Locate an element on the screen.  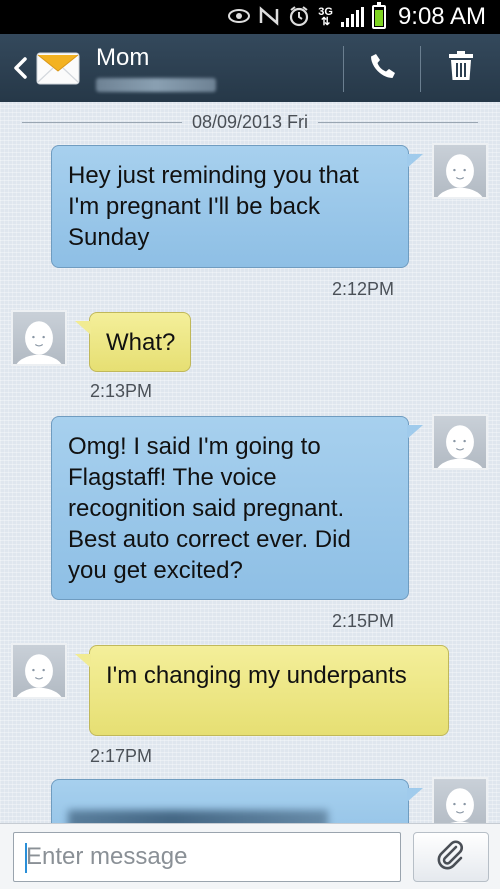
eye-icon is located at coordinates (239, 17).